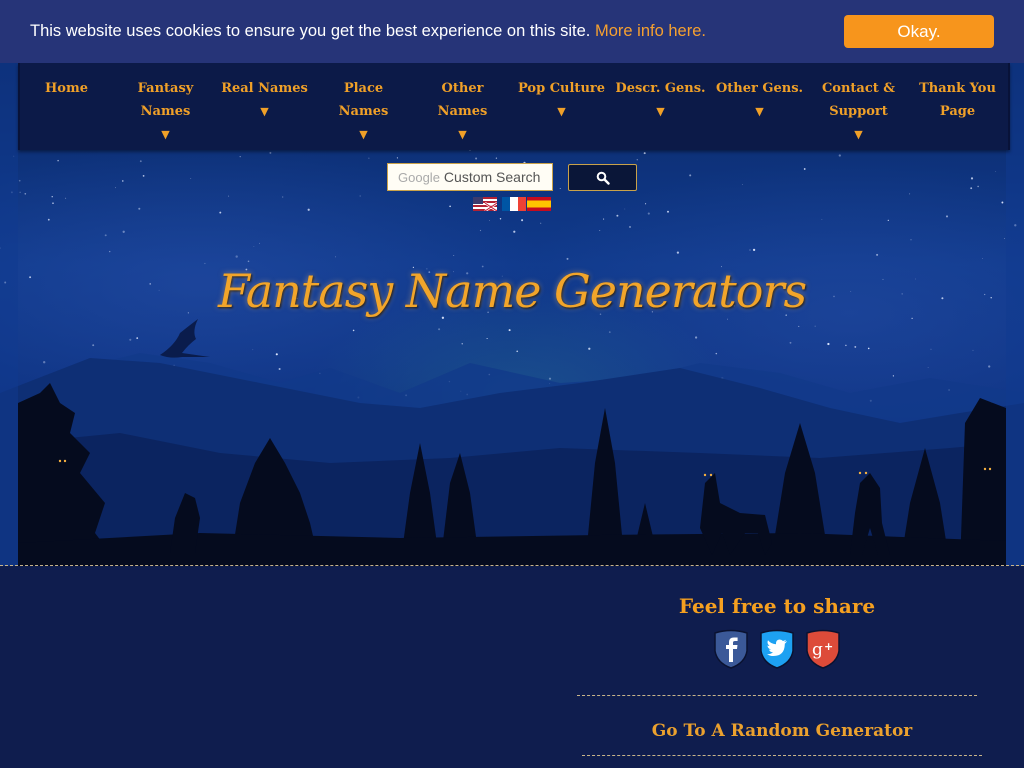  I want to click on nav-item-label: Place, so click(363, 88).